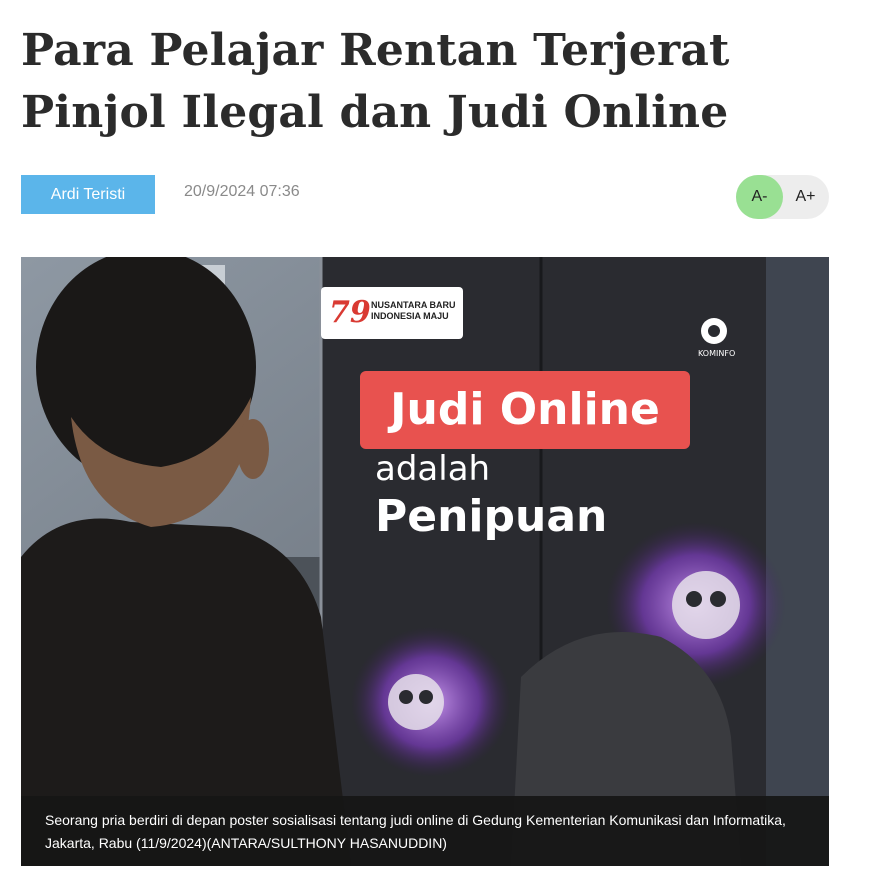 This screenshot has height=882, width=880. I want to click on anniversary-logo: 79 NUSANTARA BARU INDONESIA MAJU, so click(392, 313).